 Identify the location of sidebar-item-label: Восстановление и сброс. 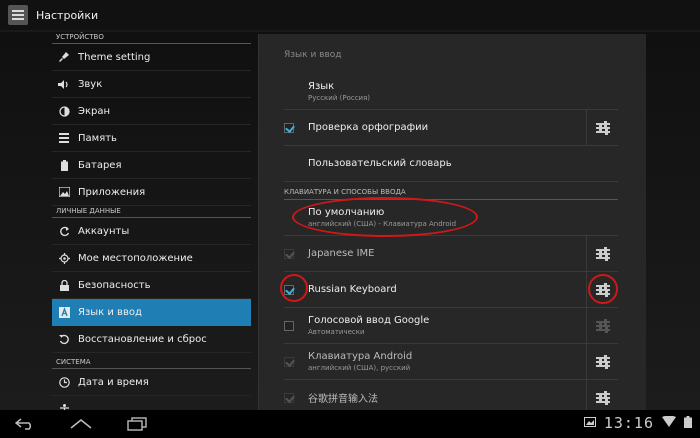
(142, 339).